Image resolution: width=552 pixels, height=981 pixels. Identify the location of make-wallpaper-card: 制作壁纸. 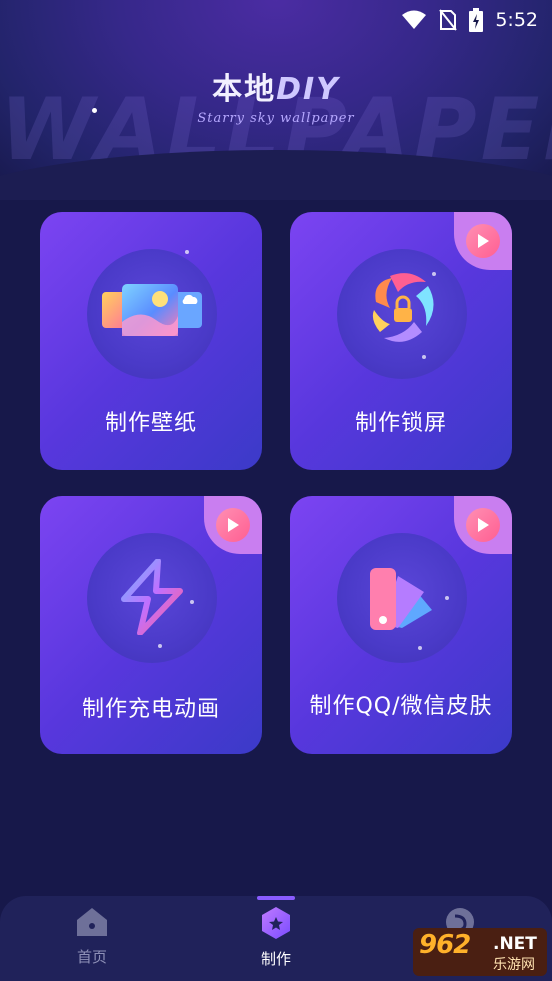
(151, 341).